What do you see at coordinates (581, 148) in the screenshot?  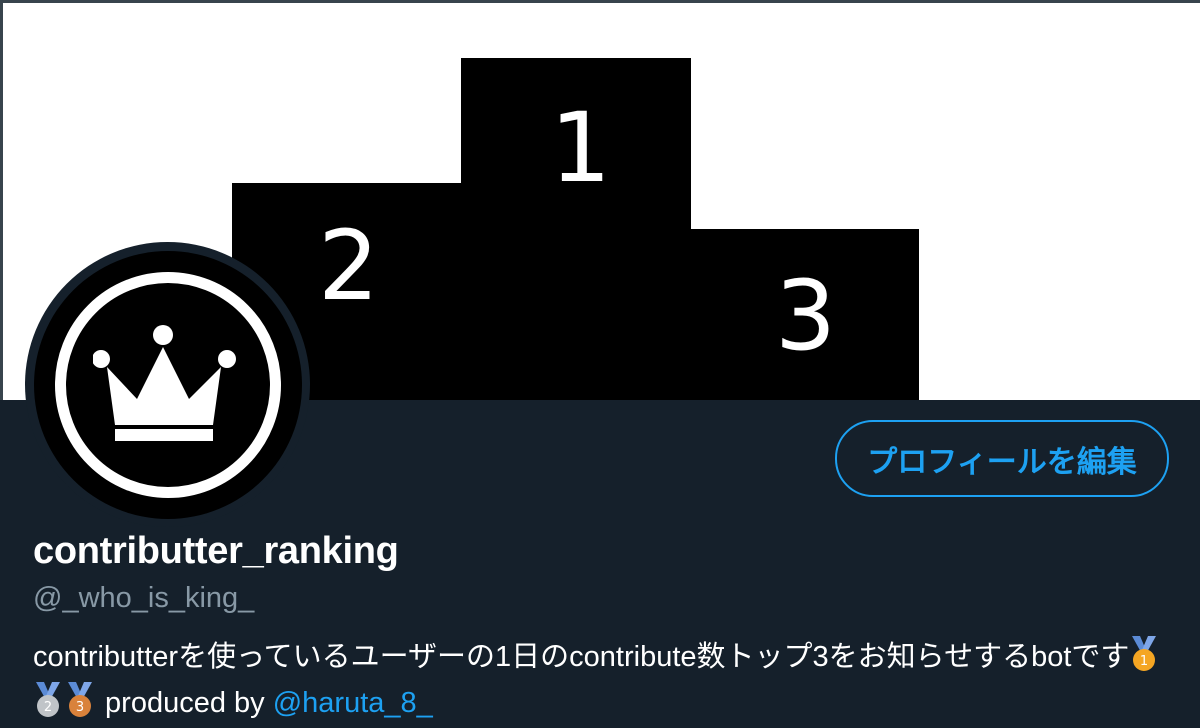 I see `podium-label-1: 1` at bounding box center [581, 148].